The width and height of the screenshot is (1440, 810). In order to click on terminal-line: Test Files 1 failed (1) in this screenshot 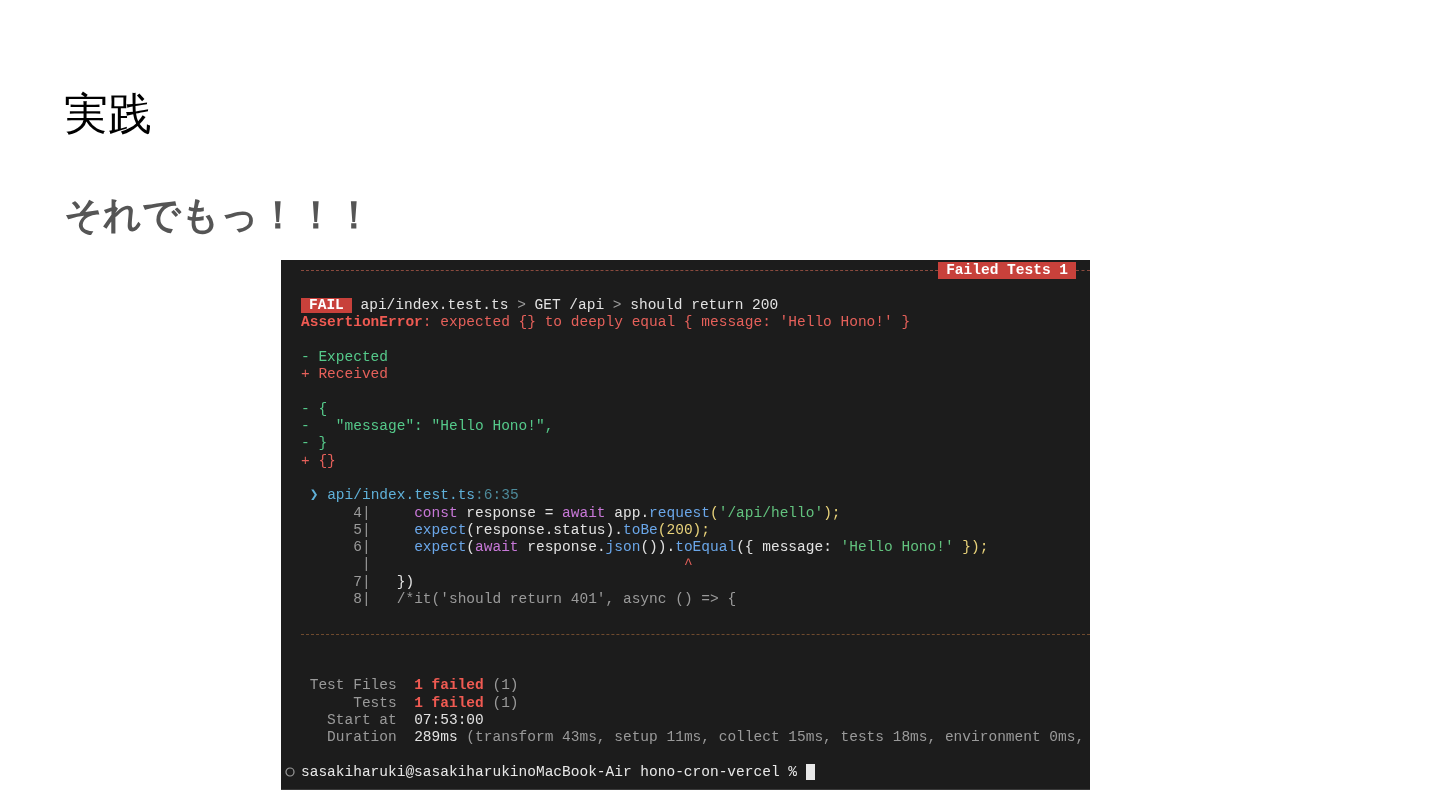, I will do `click(413, 686)`.